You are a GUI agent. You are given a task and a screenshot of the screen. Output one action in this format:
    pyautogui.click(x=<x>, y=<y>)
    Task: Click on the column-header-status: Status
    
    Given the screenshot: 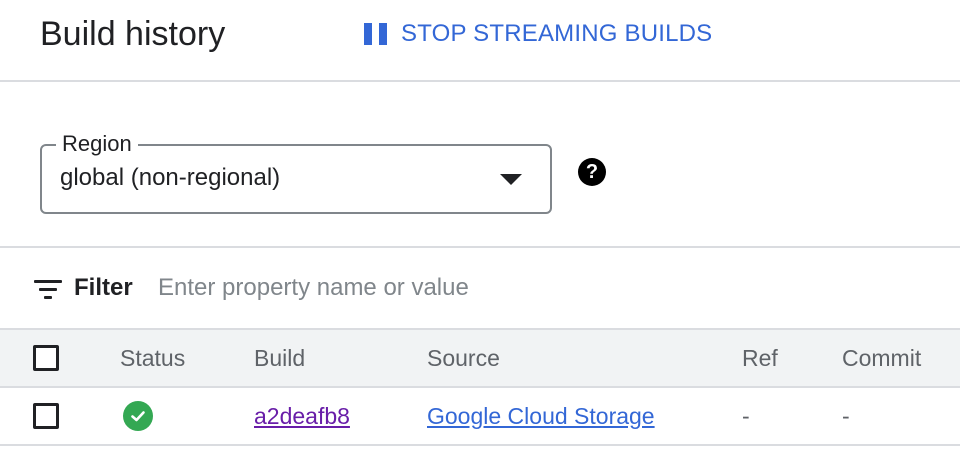 What is the action you would take?
    pyautogui.click(x=152, y=358)
    